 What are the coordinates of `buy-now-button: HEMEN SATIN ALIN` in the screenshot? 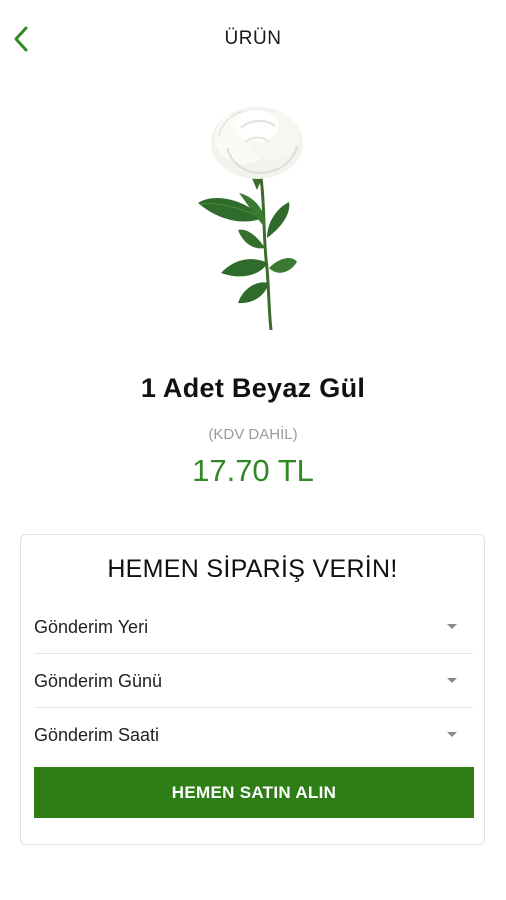 It's located at (254, 792).